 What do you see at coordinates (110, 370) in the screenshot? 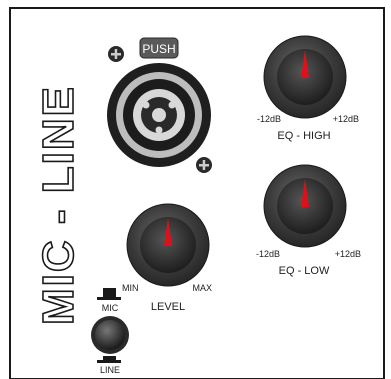
I see `line-label: LINE` at bounding box center [110, 370].